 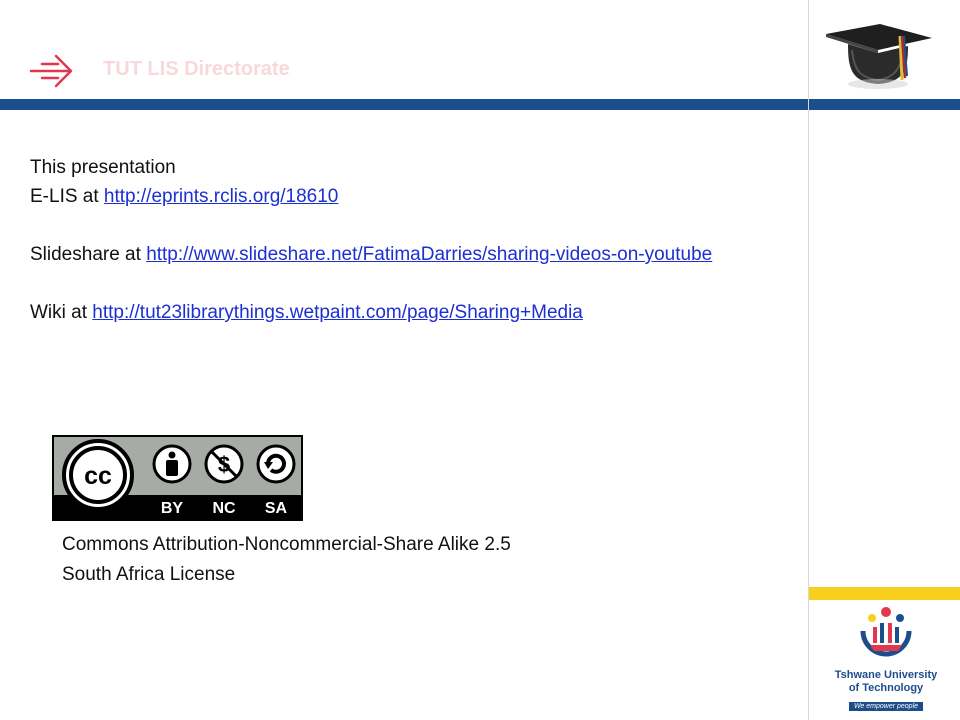 I want to click on header-bar, so click(x=404, y=104).